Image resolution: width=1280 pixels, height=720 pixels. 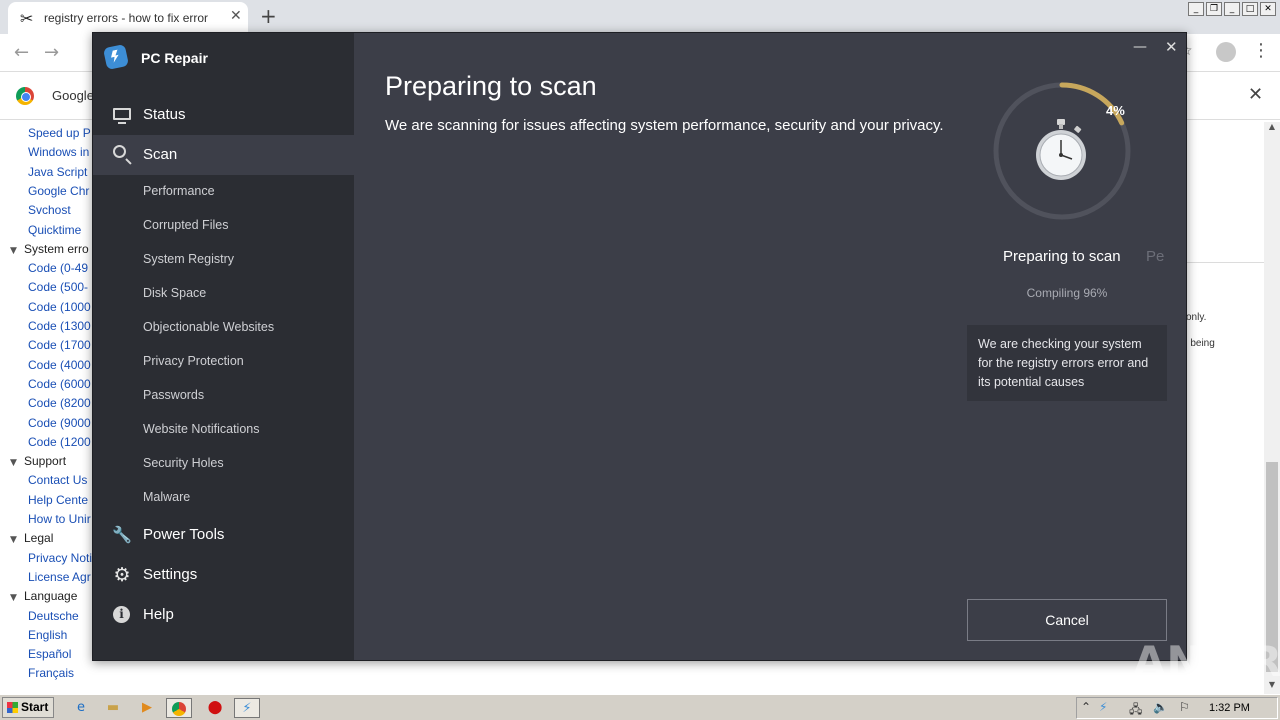 I want to click on tree-link: English, so click(x=47, y=635).